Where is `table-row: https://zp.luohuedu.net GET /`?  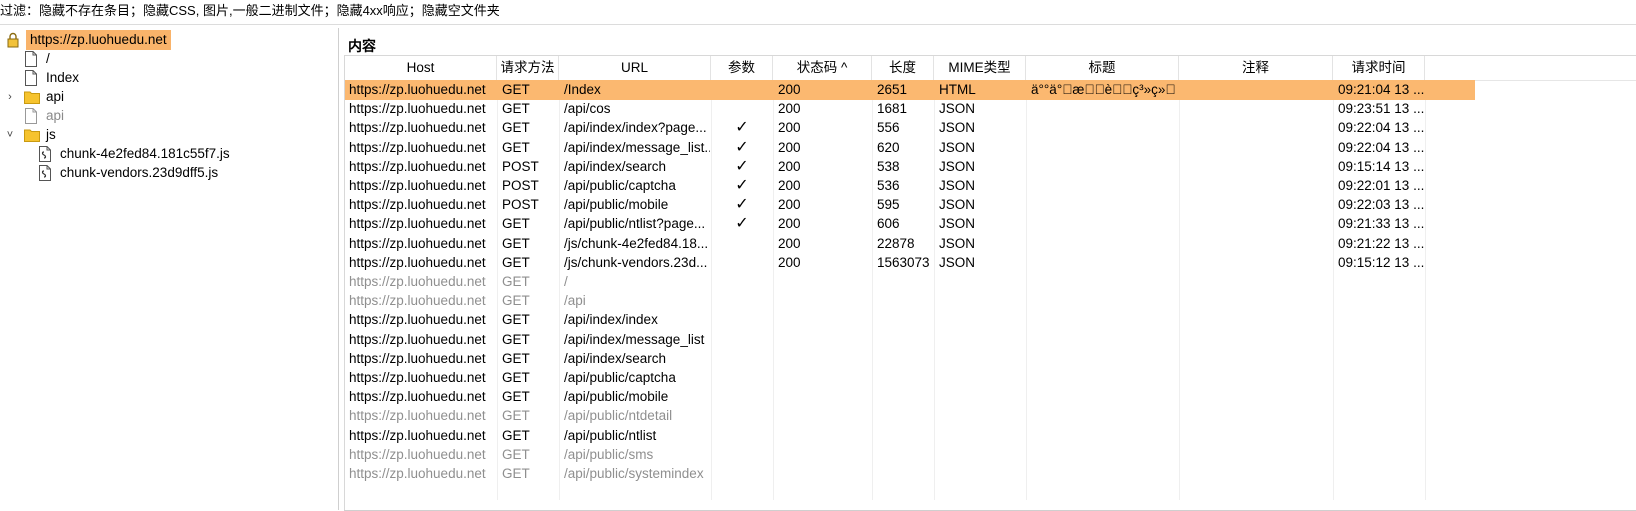
table-row: https://zp.luohuedu.net GET / is located at coordinates (910, 282).